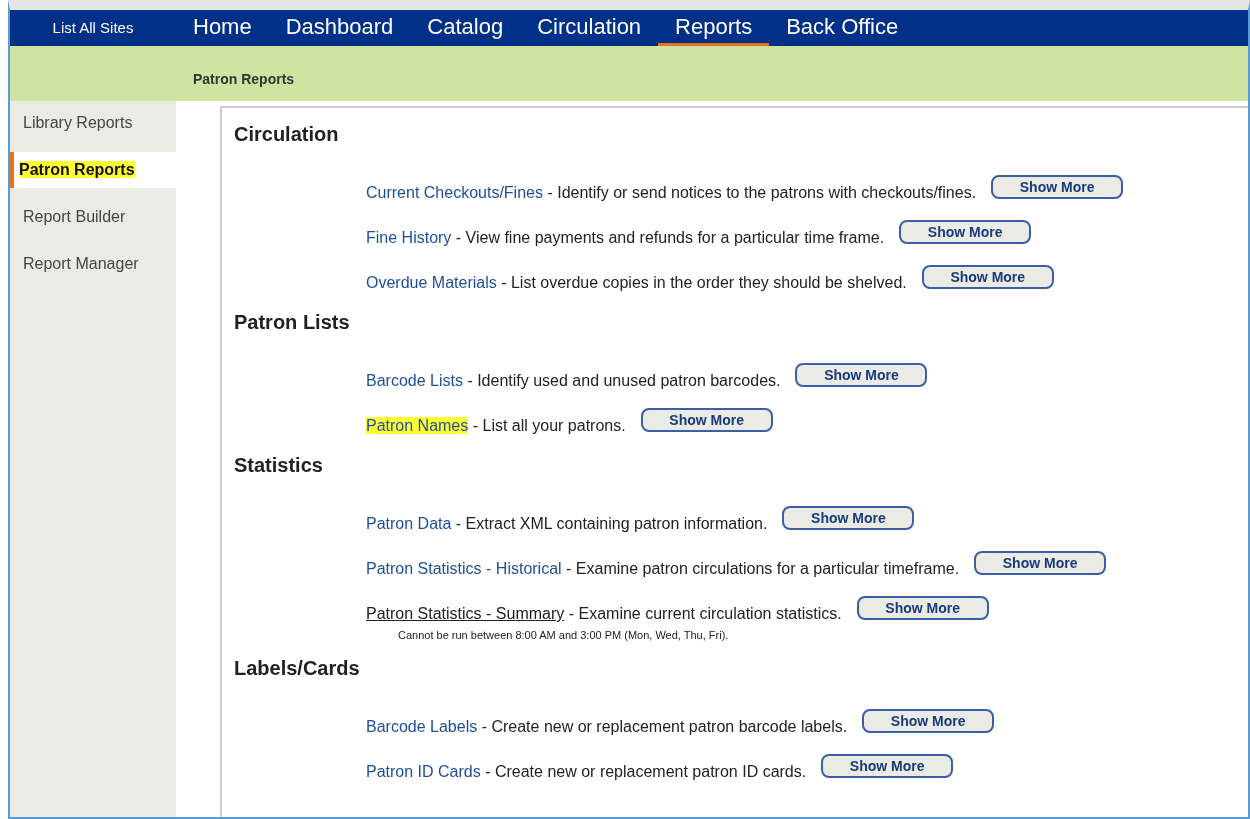 This screenshot has height=819, width=1250. What do you see at coordinates (409, 523) in the screenshot?
I see `report-link: Patron Data` at bounding box center [409, 523].